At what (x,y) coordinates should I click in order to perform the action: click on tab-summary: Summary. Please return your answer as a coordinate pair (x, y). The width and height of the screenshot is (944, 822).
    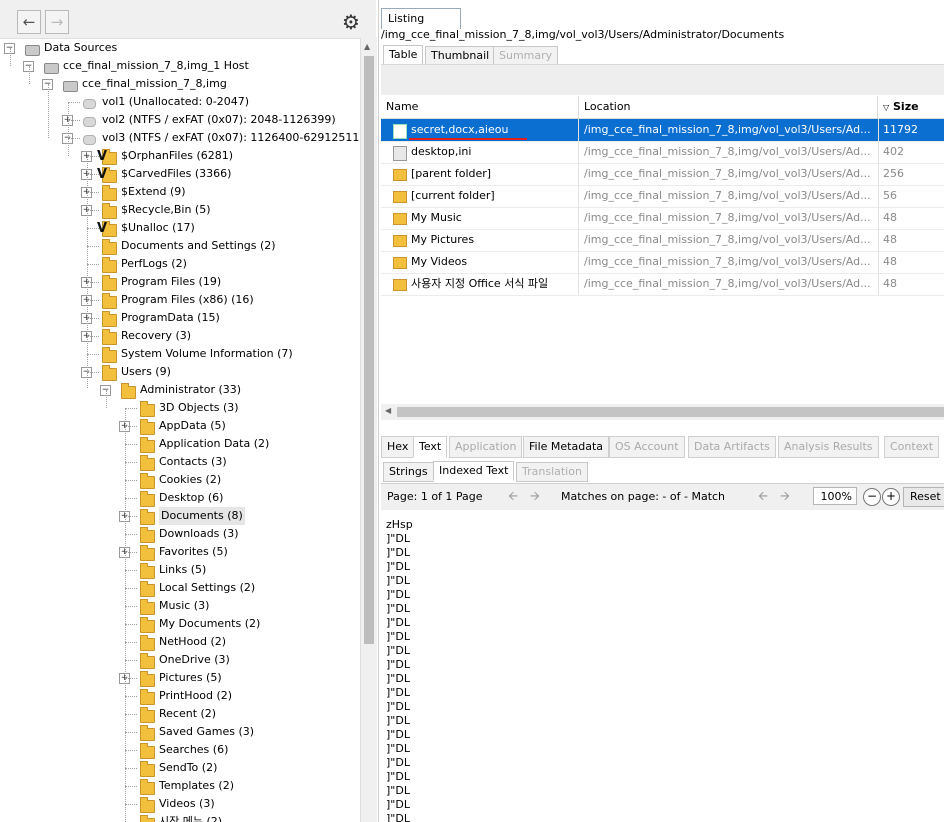
    Looking at the image, I should click on (526, 56).